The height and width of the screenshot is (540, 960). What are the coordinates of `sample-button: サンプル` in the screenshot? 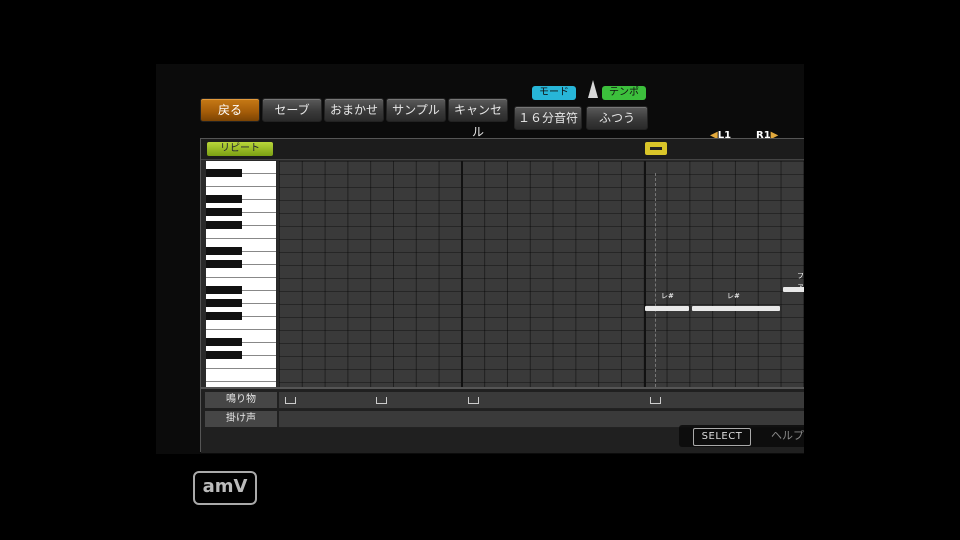 It's located at (416, 110).